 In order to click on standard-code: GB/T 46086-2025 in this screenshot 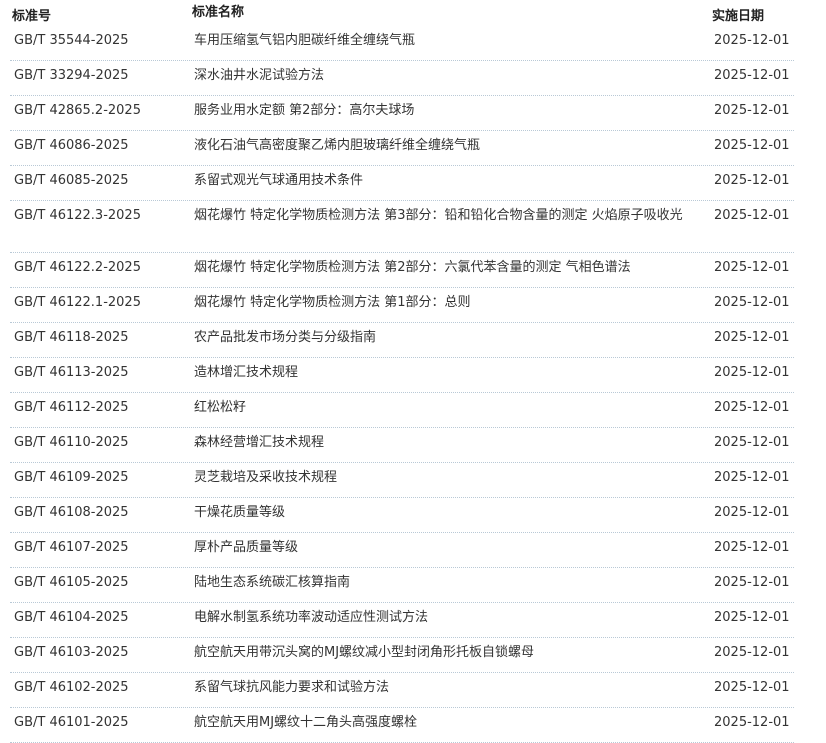, I will do `click(71, 145)`.